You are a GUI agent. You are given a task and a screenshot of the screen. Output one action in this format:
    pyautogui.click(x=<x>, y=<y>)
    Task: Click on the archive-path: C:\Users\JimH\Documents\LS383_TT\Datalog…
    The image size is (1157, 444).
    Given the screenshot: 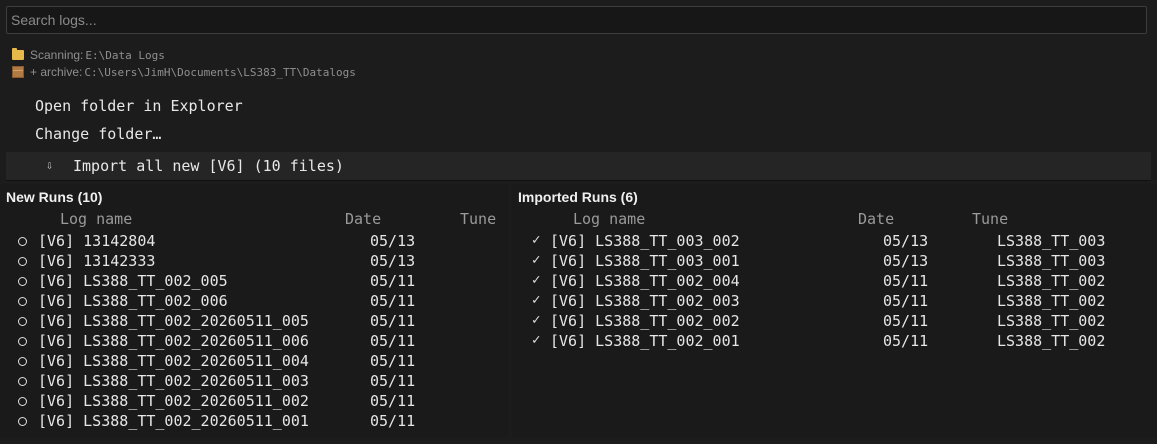 What is the action you would take?
    pyautogui.click(x=220, y=72)
    